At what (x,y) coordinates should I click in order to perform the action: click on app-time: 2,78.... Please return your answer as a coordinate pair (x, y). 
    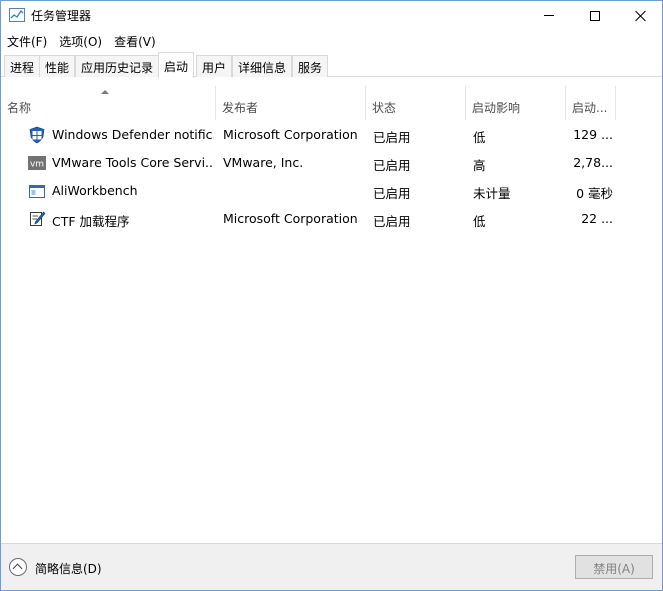
    Looking at the image, I should click on (593, 162).